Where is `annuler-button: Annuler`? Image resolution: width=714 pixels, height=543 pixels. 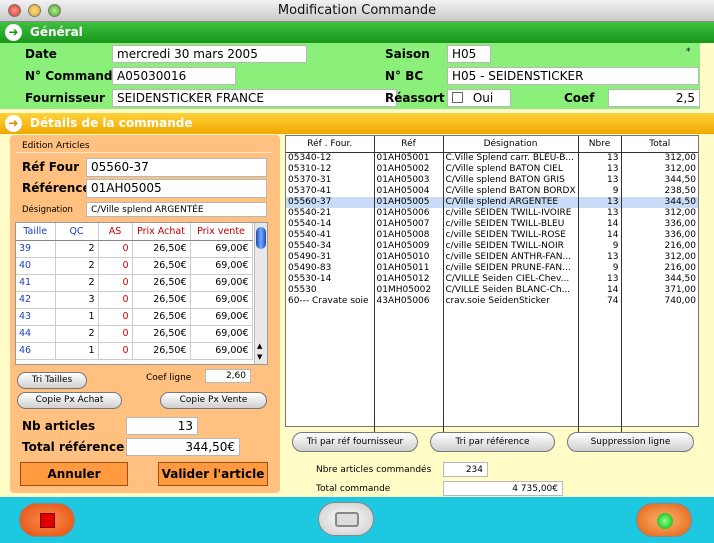 annuler-button: Annuler is located at coordinates (74, 474).